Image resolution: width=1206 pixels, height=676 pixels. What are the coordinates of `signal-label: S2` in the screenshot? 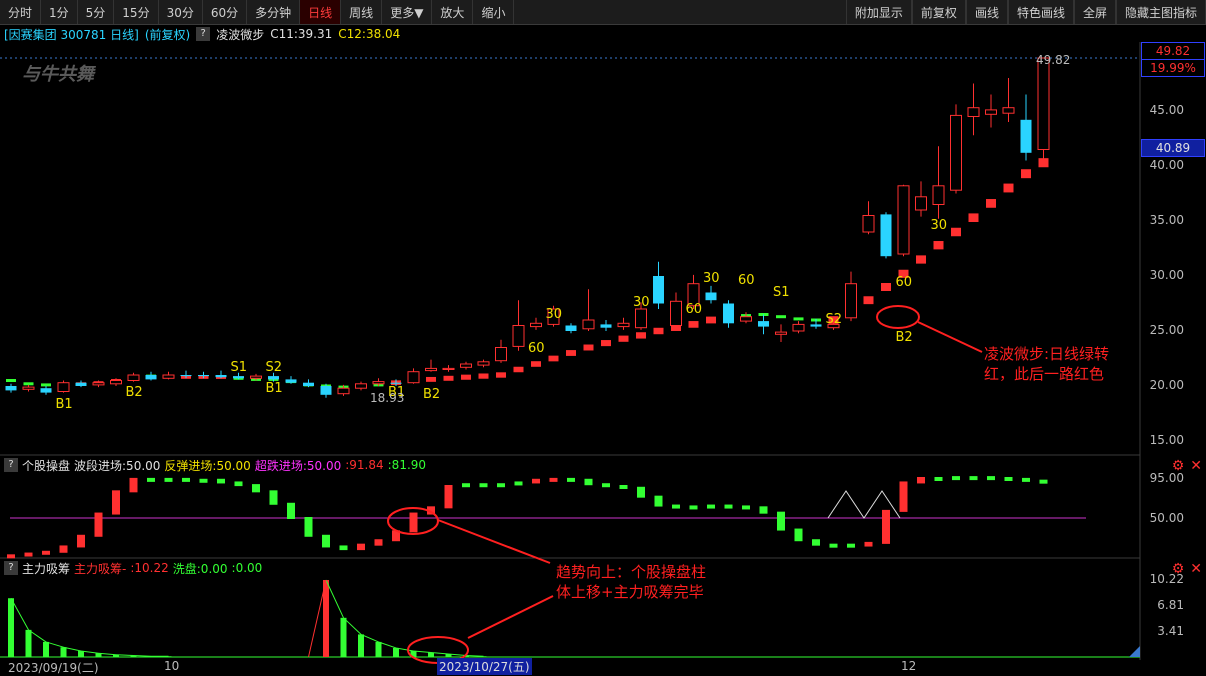 It's located at (274, 367).